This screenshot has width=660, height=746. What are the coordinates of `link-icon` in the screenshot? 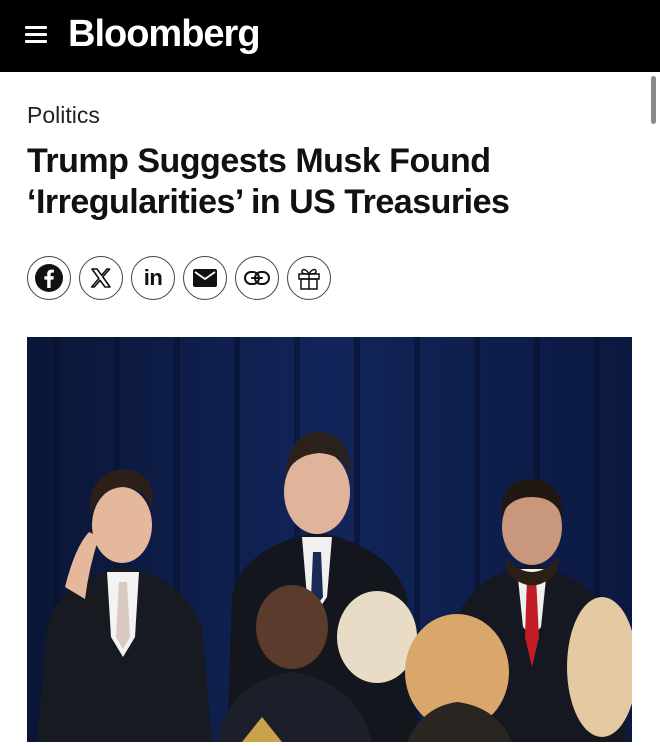 It's located at (257, 278).